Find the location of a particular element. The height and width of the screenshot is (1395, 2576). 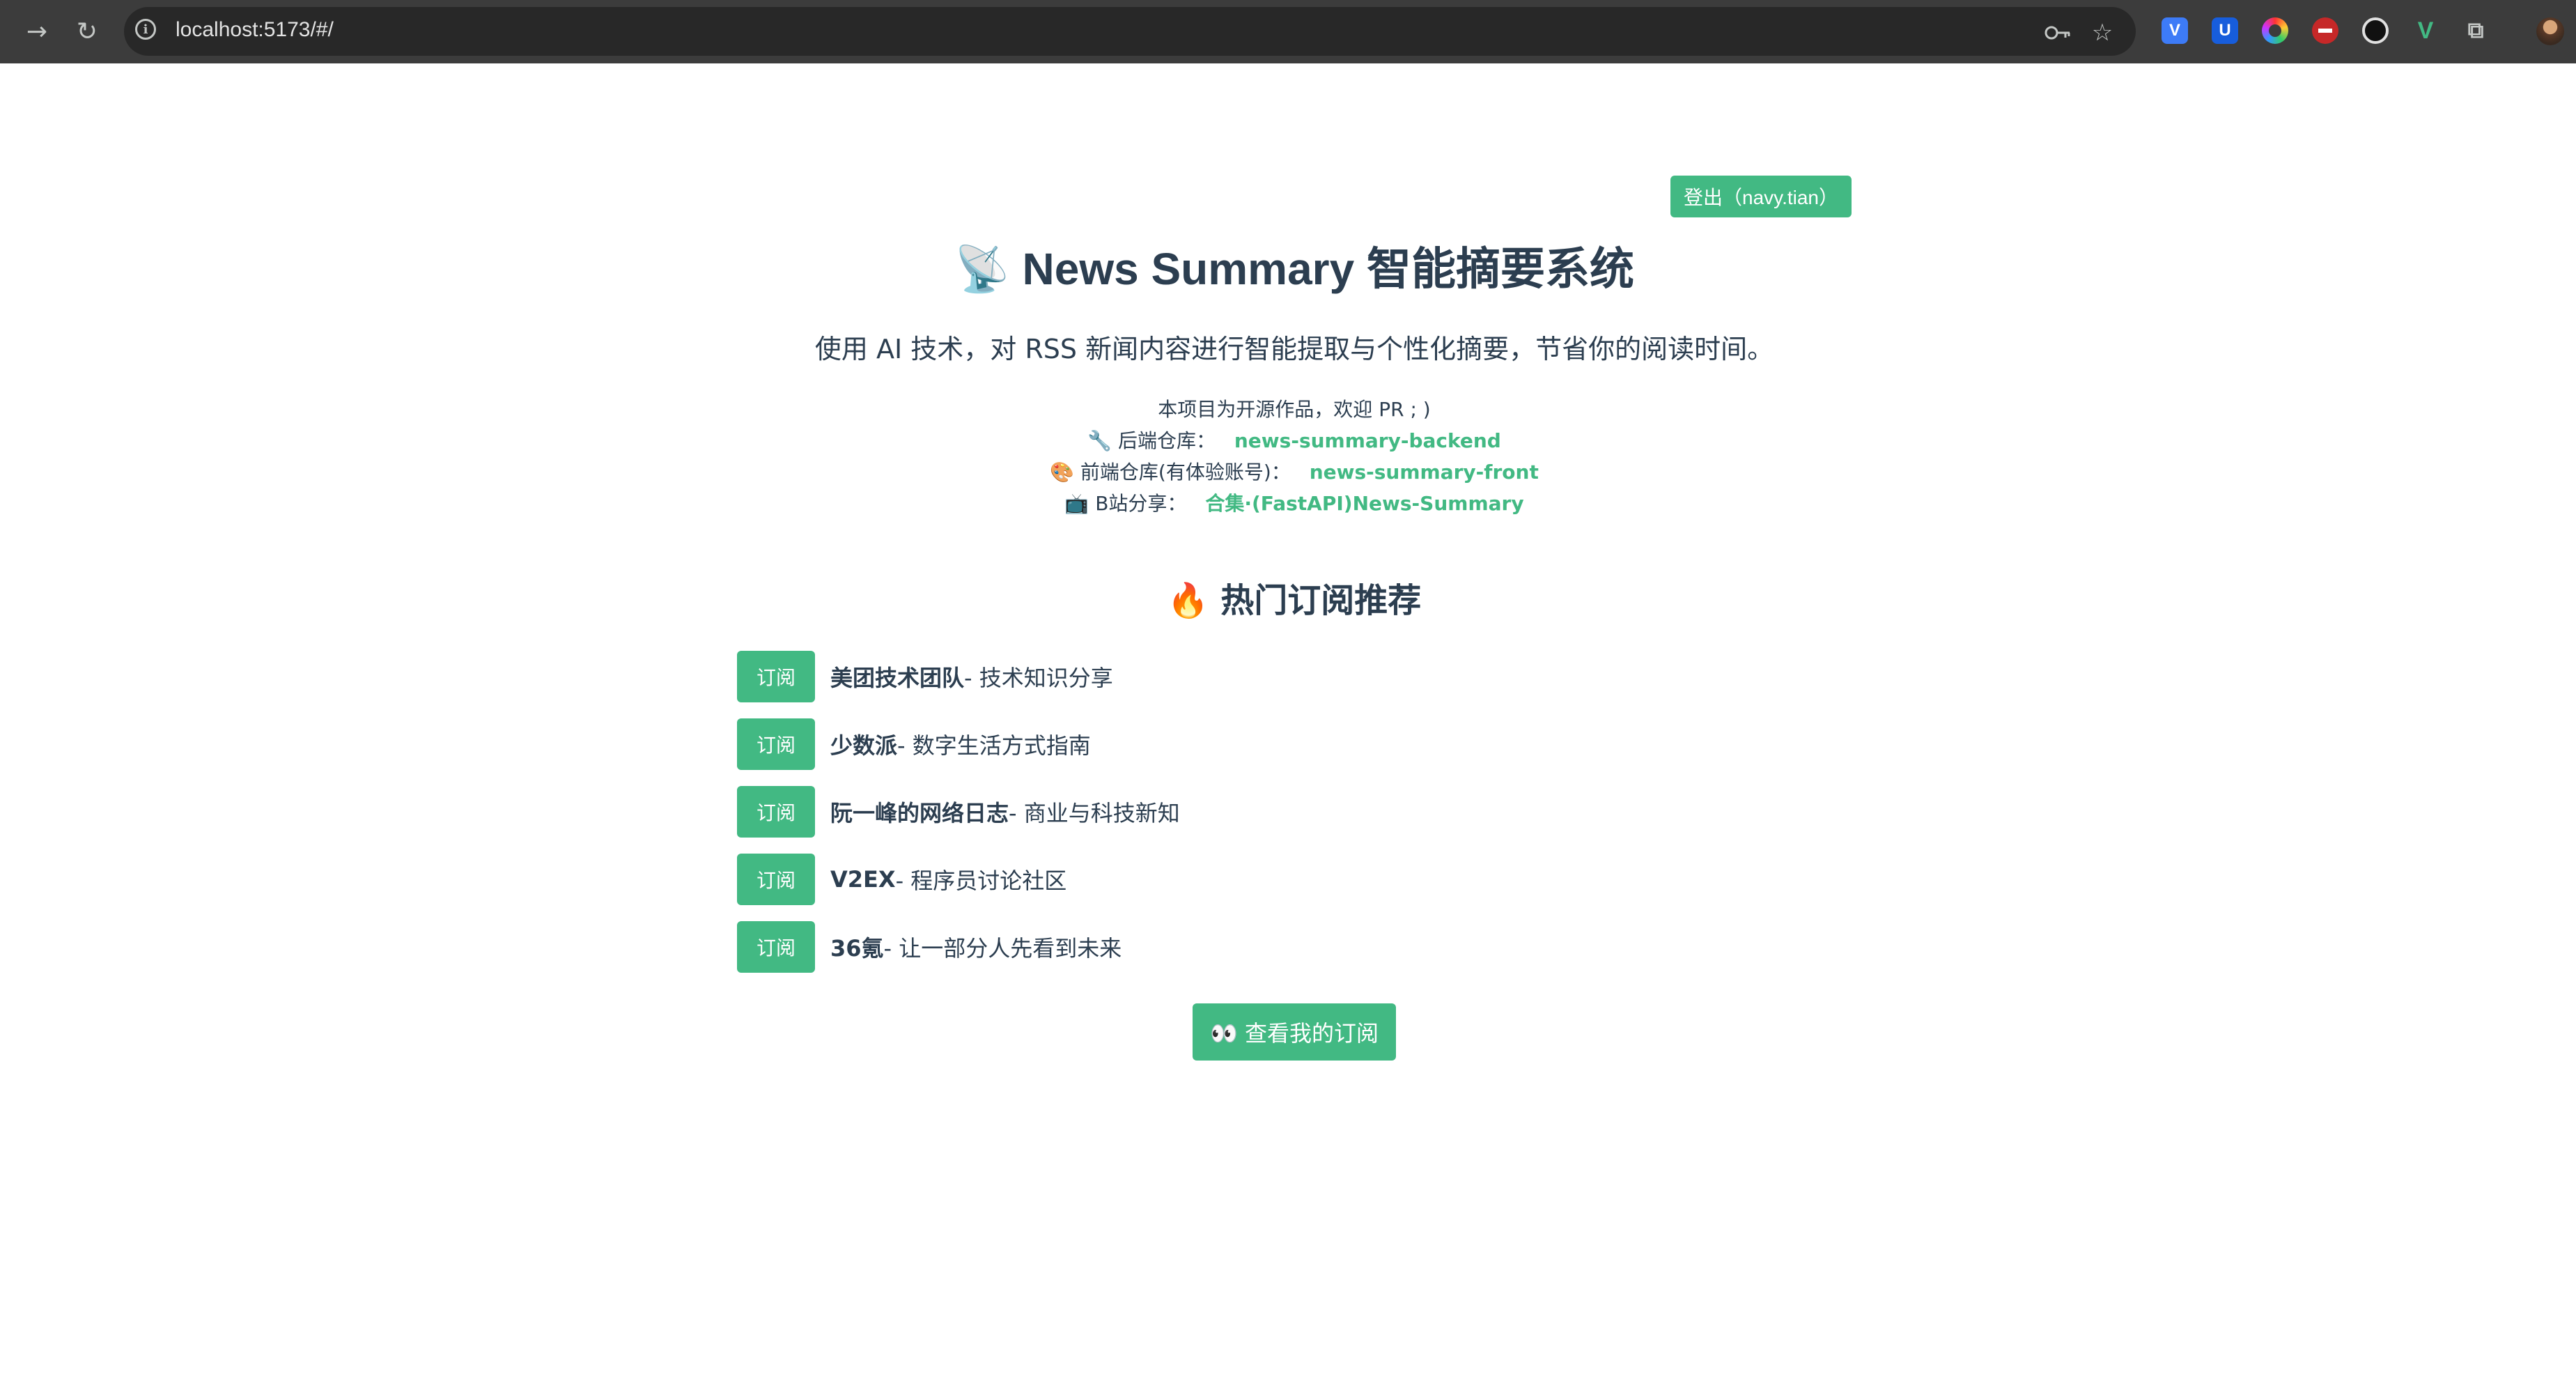

wrench-icon: 🔧 is located at coordinates (1099, 440).